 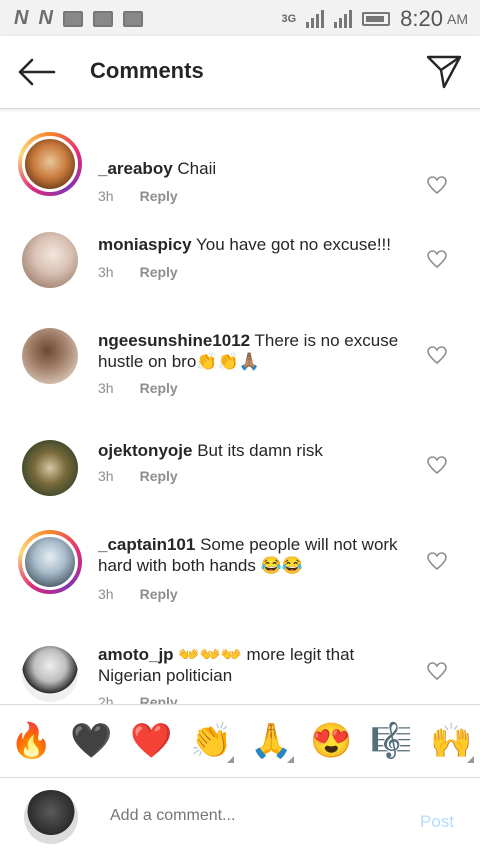 I want to click on comment-composer: Post, so click(x=240, y=816).